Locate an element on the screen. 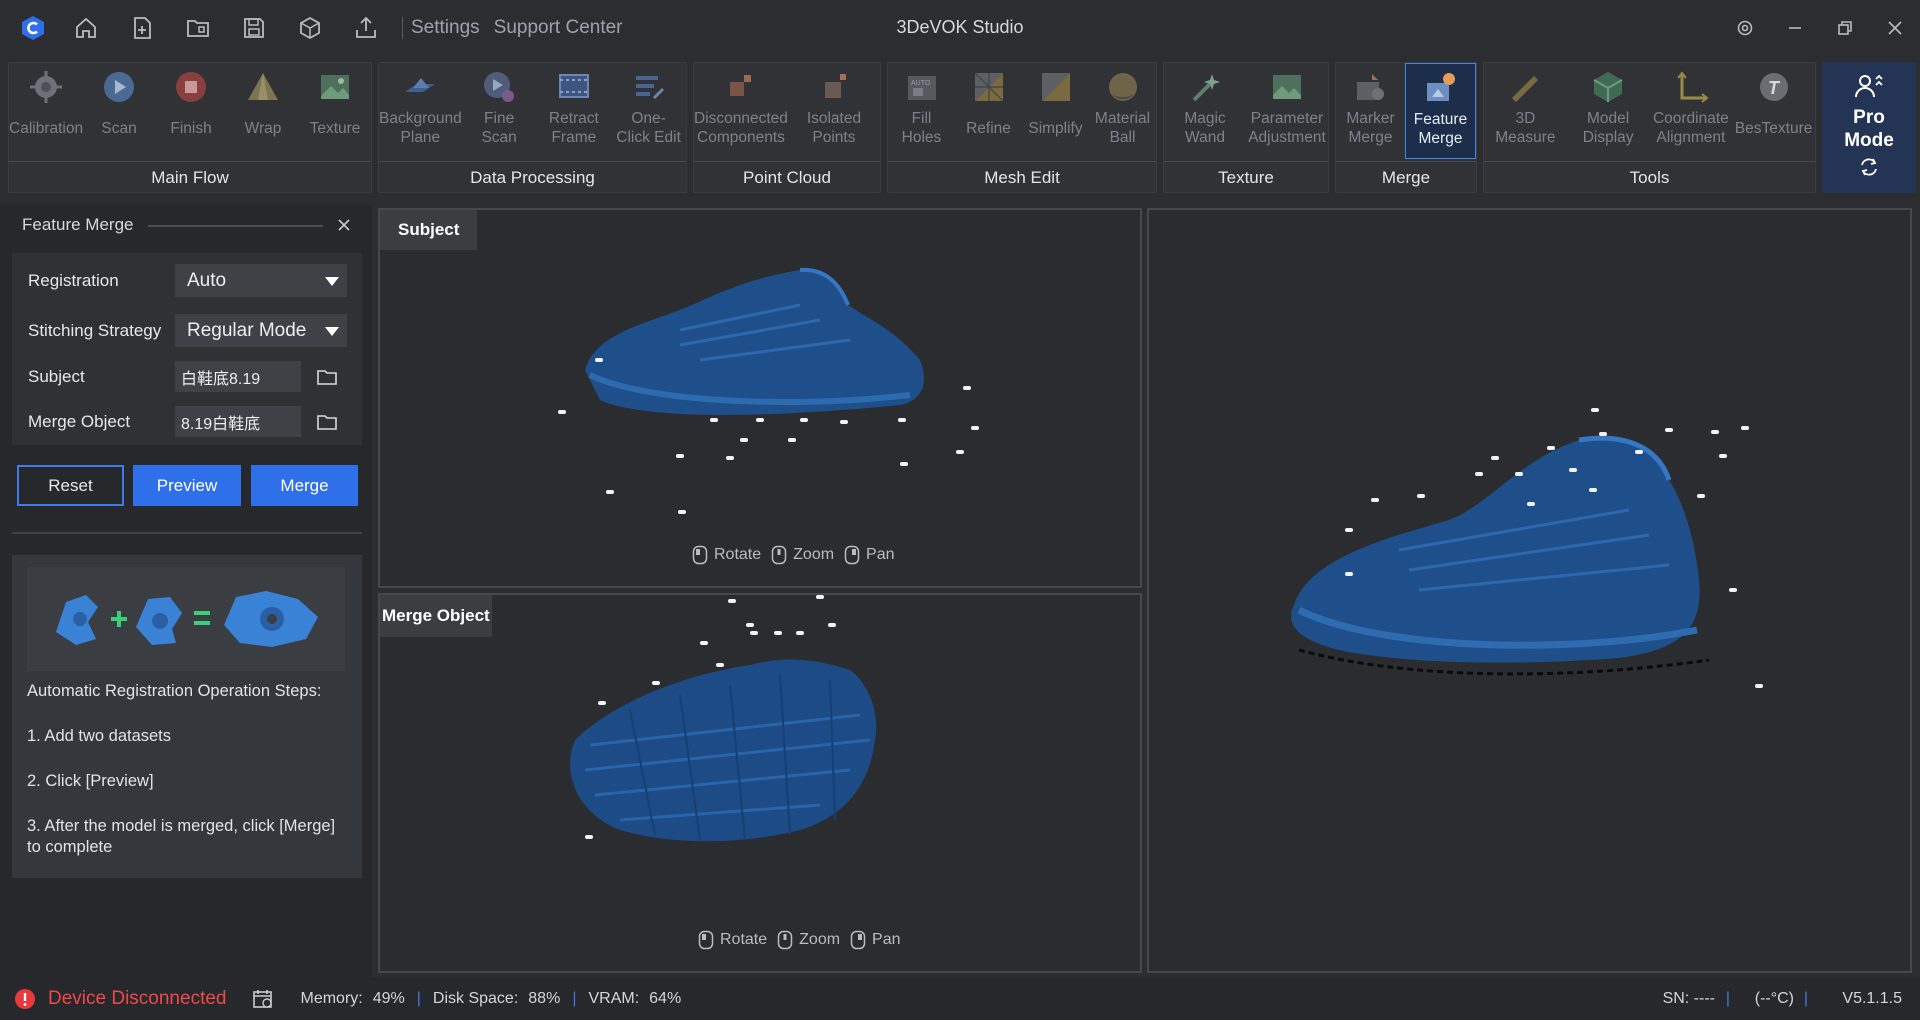 Image resolution: width=1920 pixels, height=1020 pixels. registration-value: Auto is located at coordinates (207, 280).